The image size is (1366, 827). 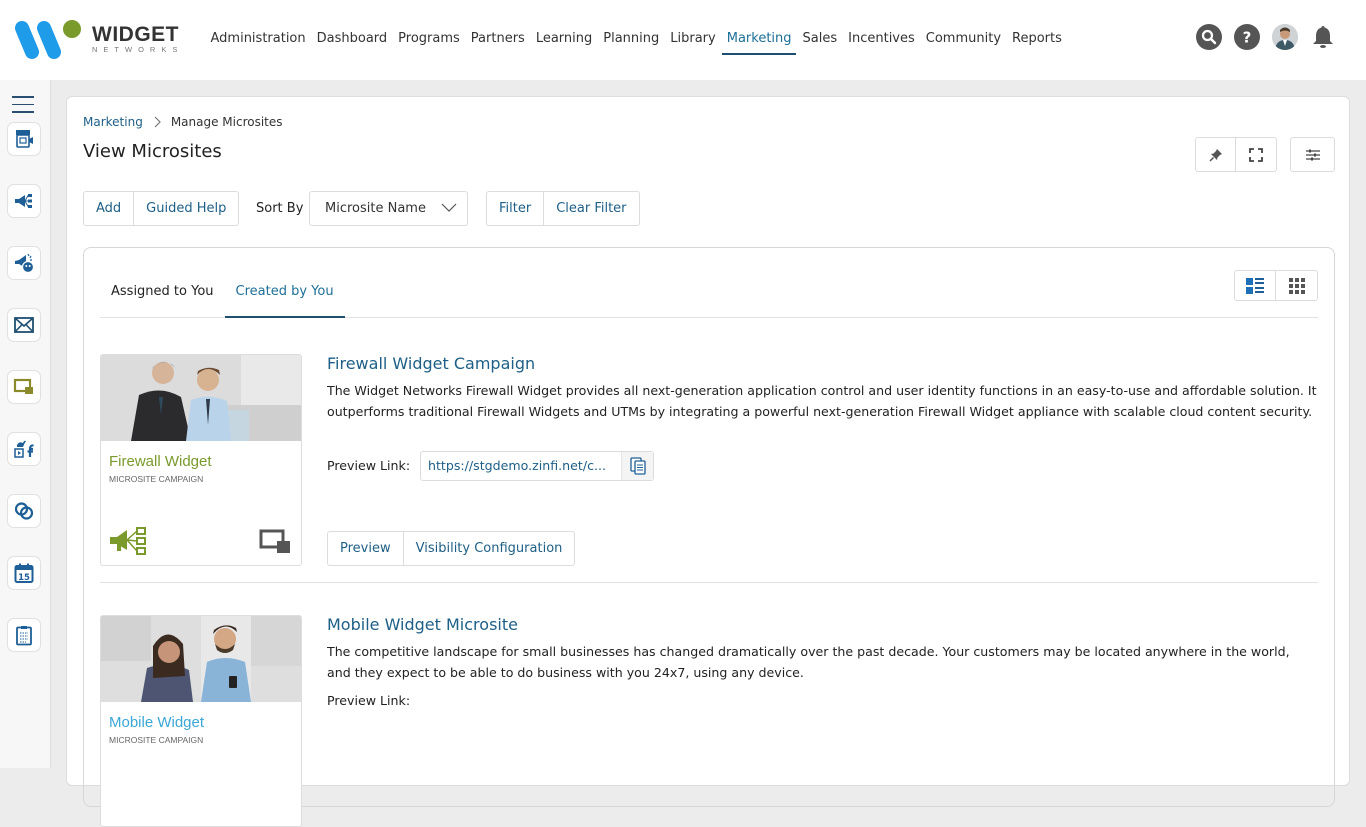 What do you see at coordinates (24, 449) in the screenshot?
I see `sidebar-item-social-media` at bounding box center [24, 449].